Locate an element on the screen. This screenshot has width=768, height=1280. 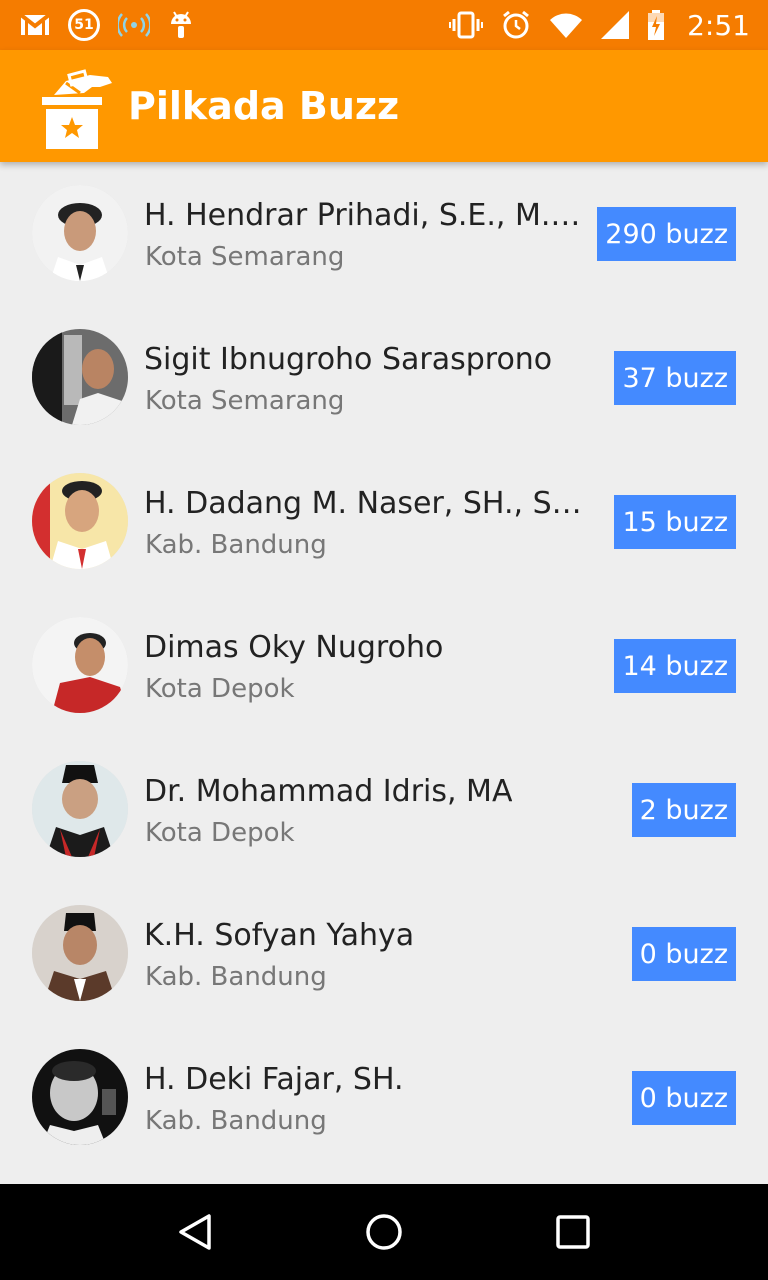
candidate-name: H. Deki Fajar, SH. is located at coordinates (274, 1079).